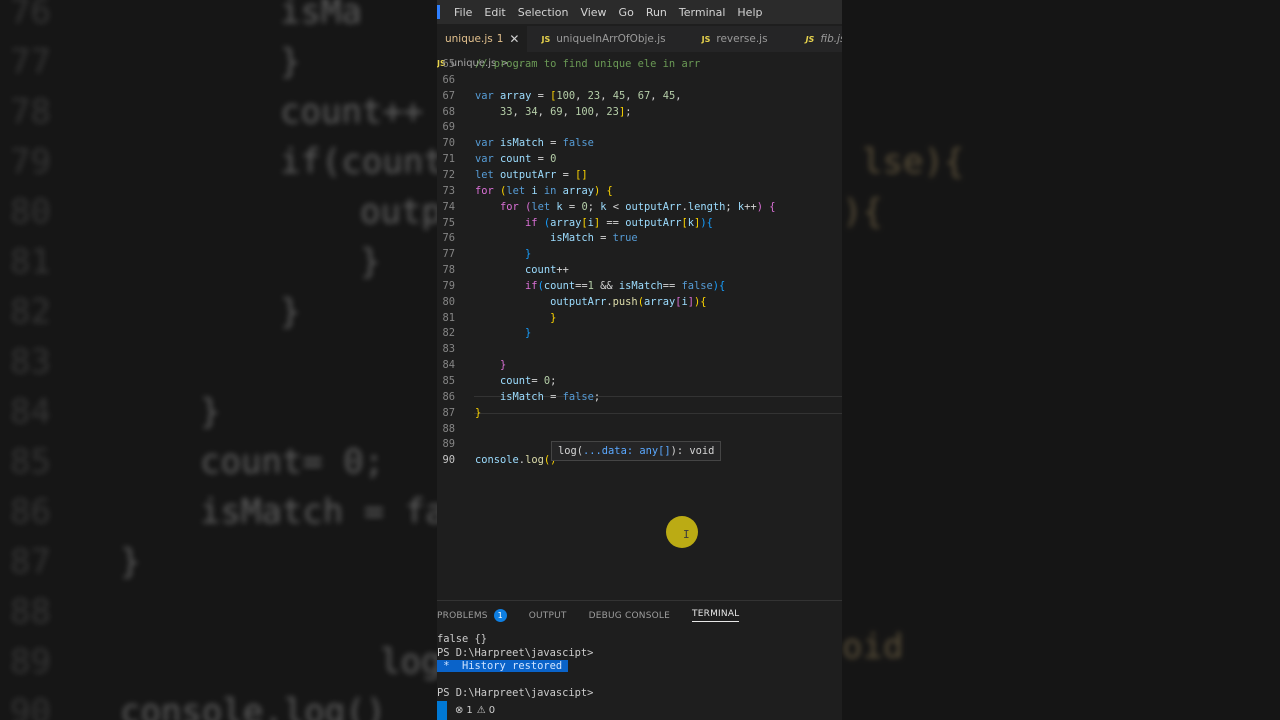  What do you see at coordinates (448, 174) in the screenshot?
I see `line-number: 72` at bounding box center [448, 174].